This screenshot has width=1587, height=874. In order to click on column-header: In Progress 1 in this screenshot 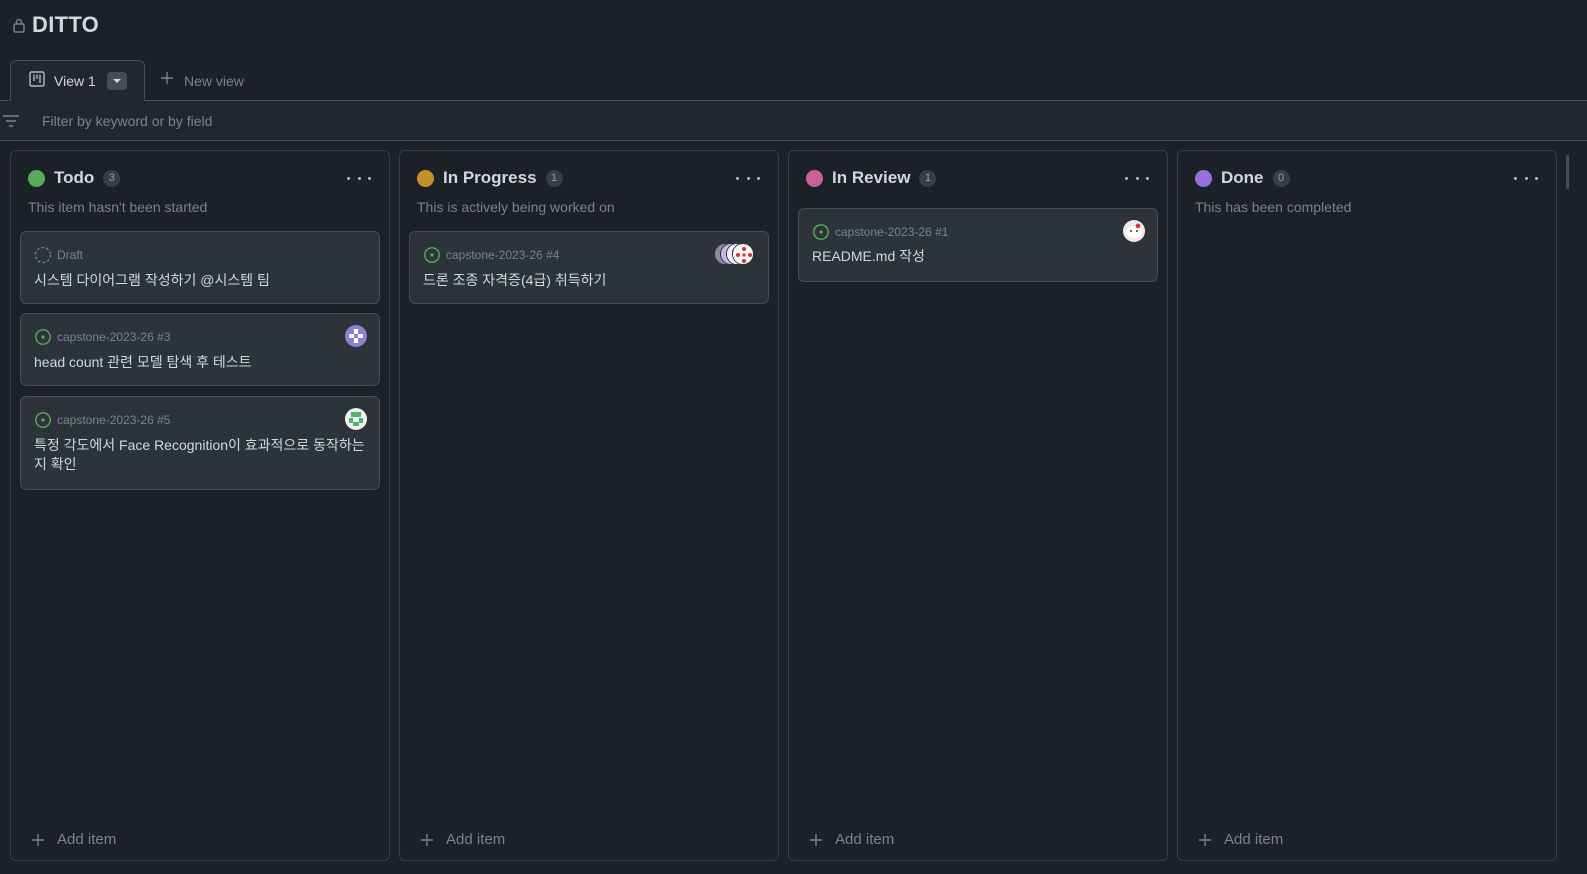, I will do `click(490, 178)`.